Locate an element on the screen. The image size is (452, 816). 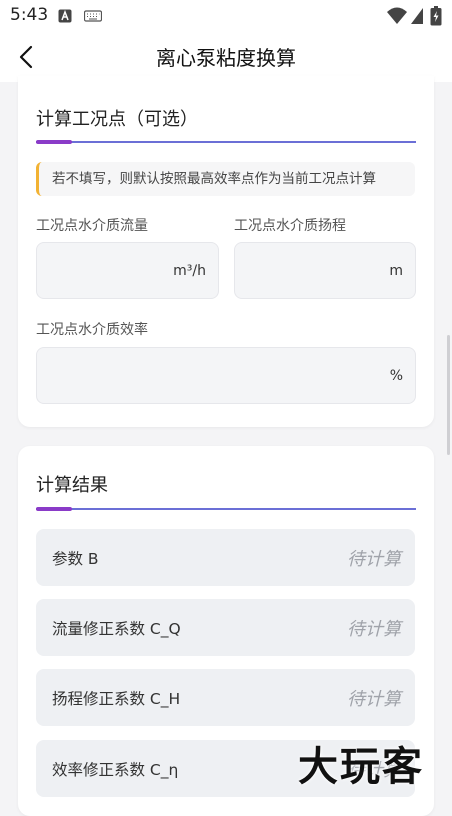
app-bar: 离心泵粘度换算 is located at coordinates (226, 57).